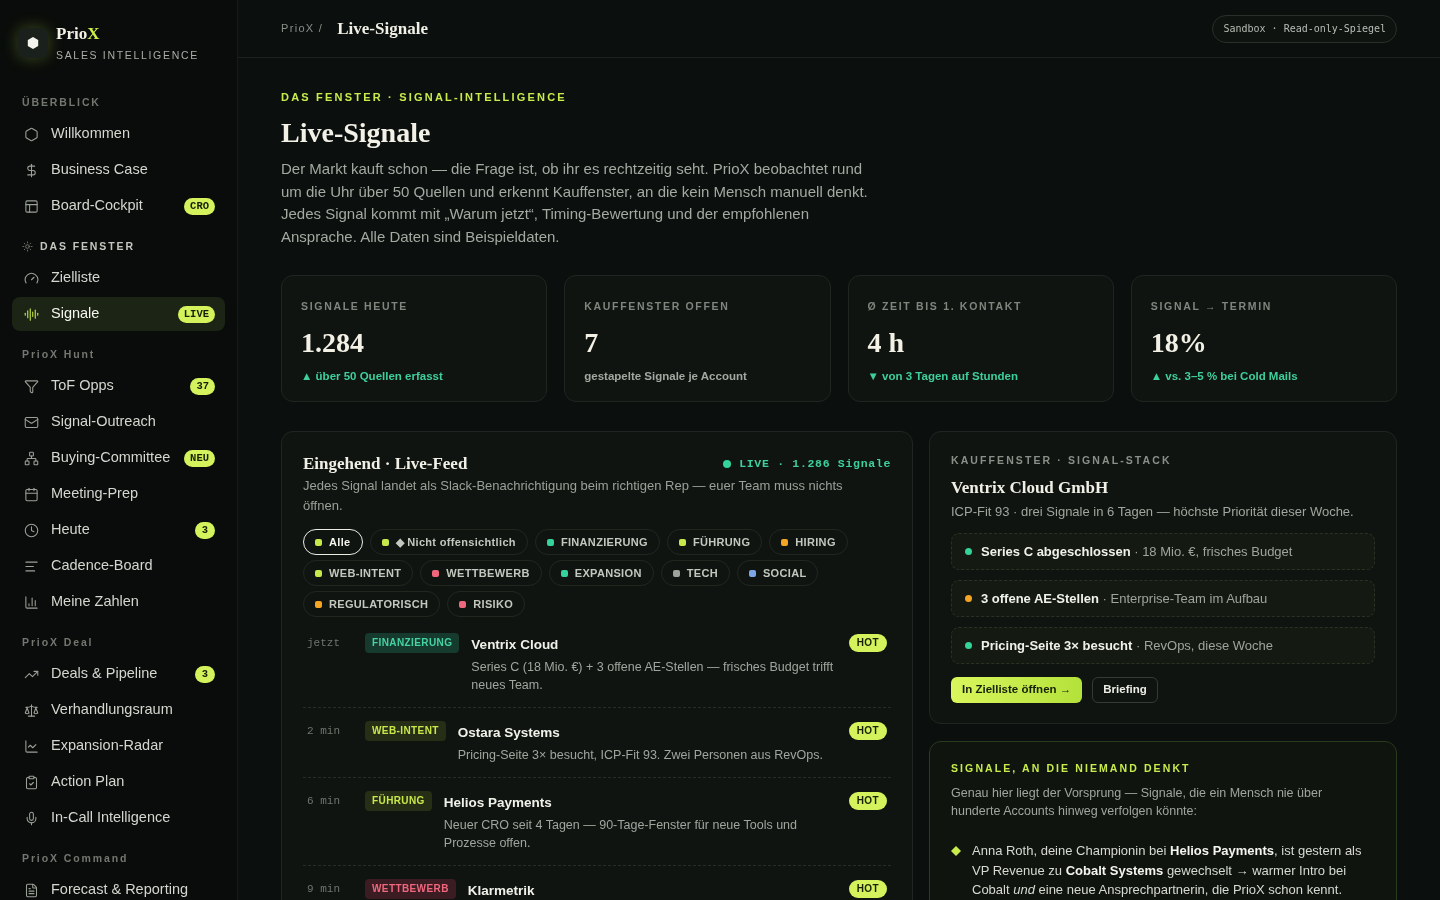 The image size is (1440, 900). Describe the element at coordinates (78, 34) in the screenshot. I see `brand-name: PrioX` at that location.